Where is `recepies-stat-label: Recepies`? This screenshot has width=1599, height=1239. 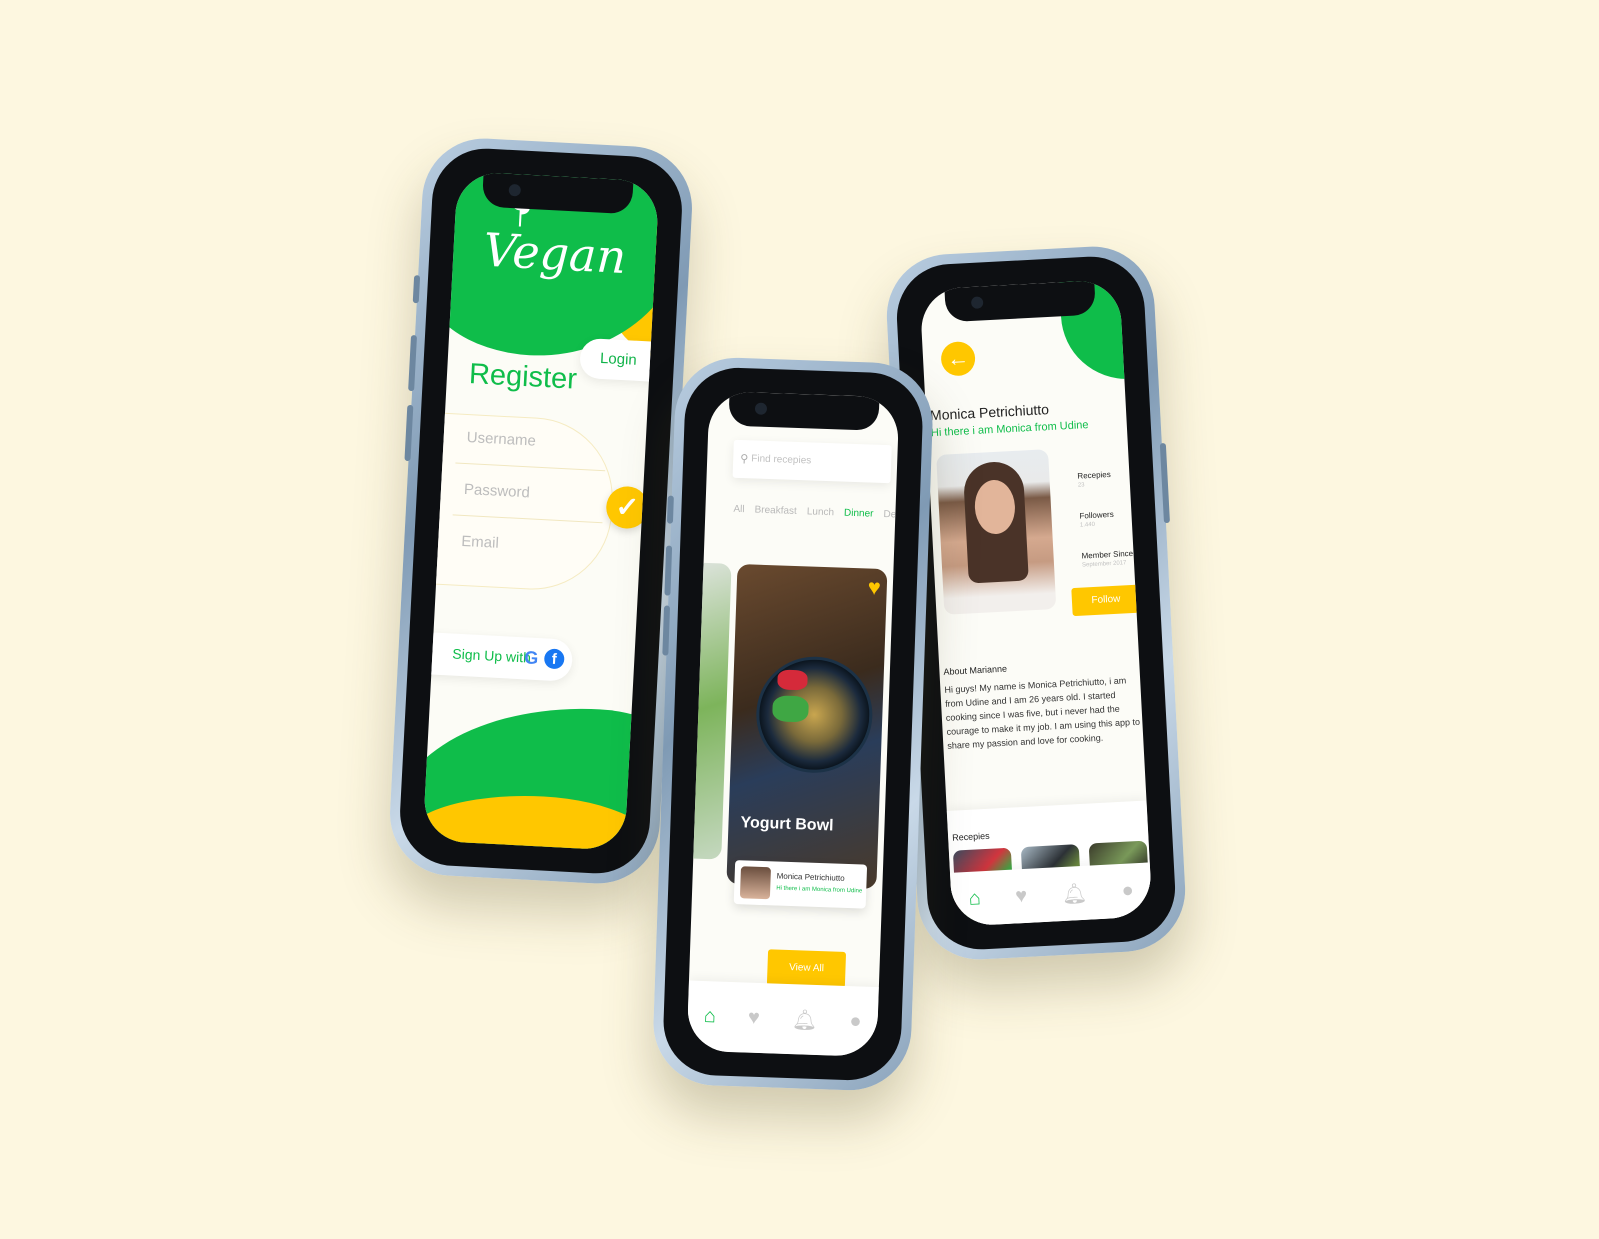 recepies-stat-label: Recepies is located at coordinates (1094, 475).